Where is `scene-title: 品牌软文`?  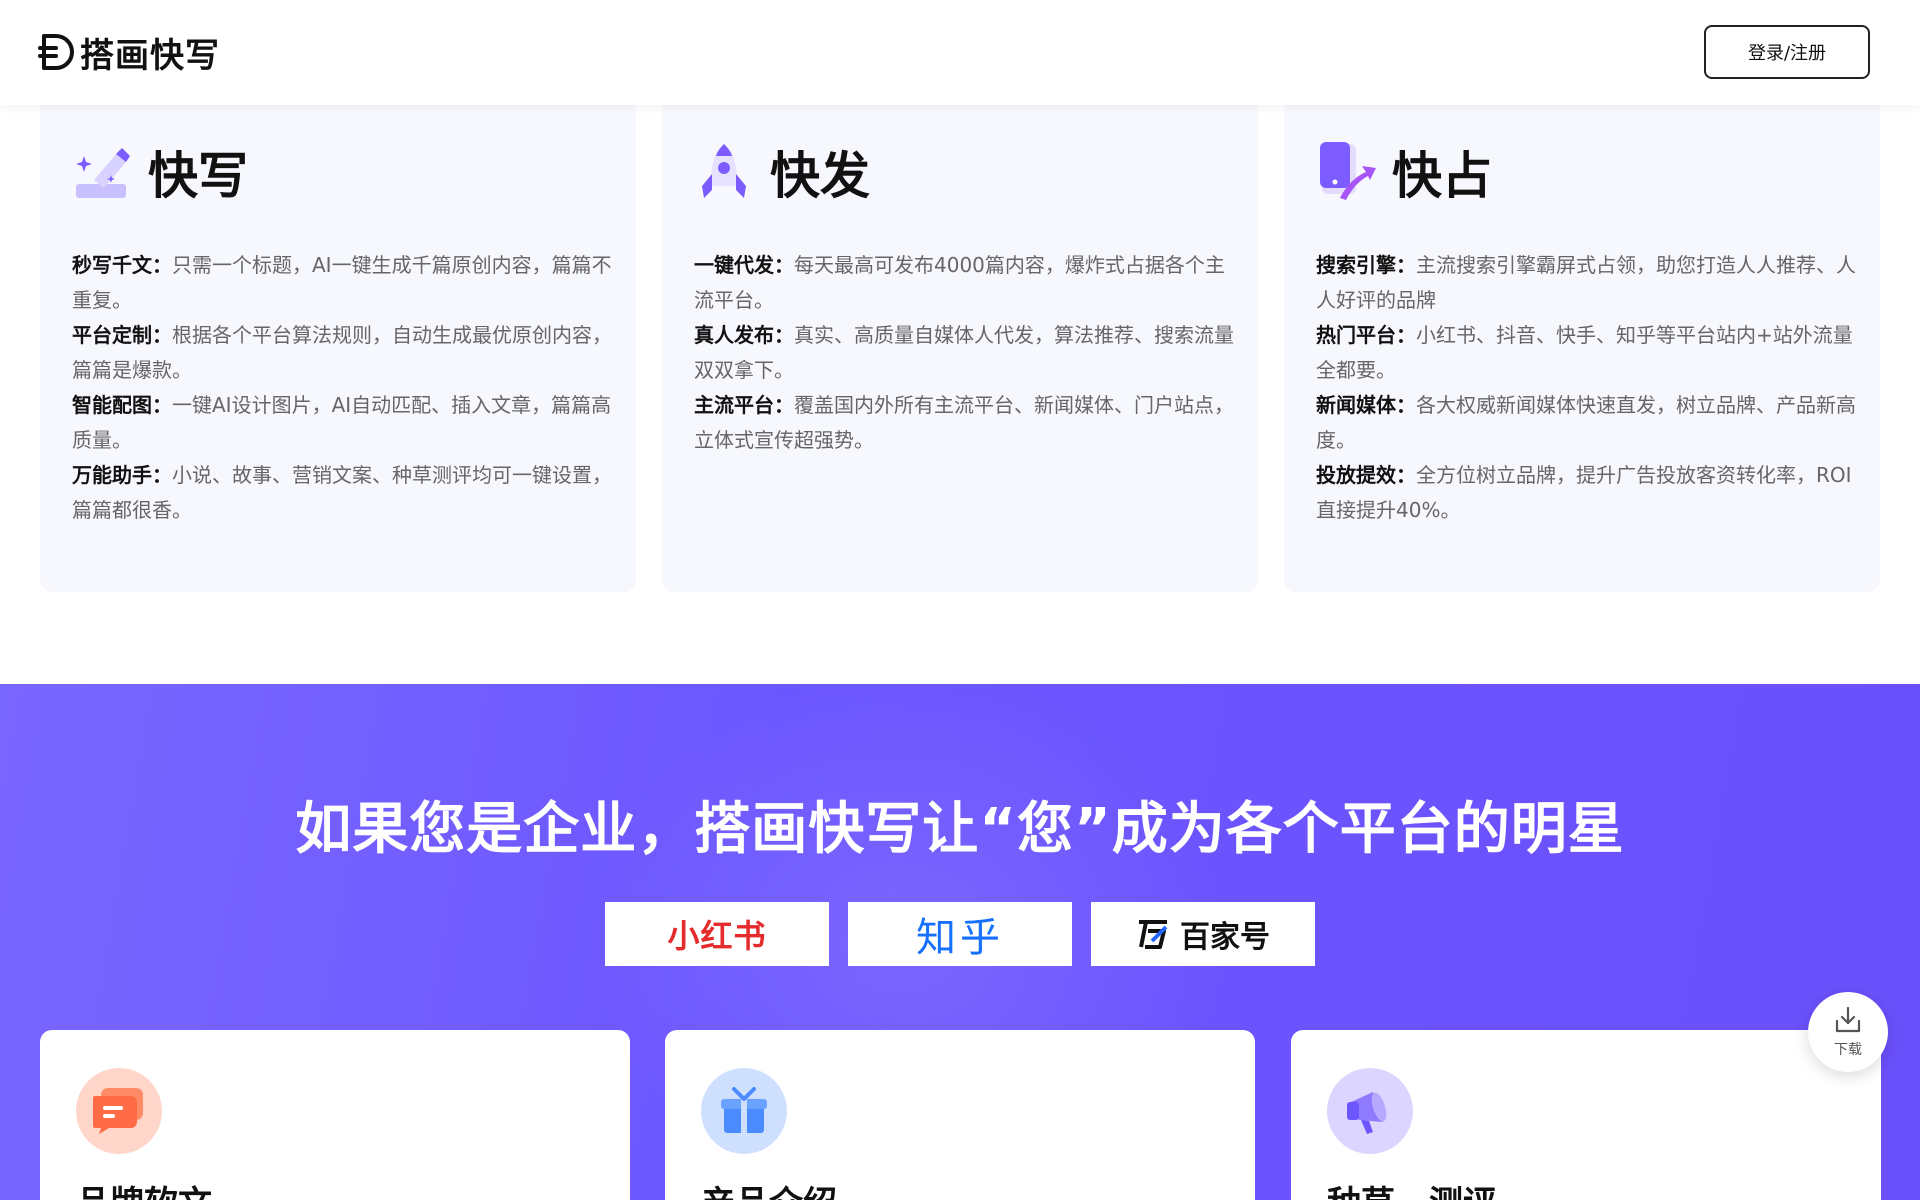 scene-title: 品牌软文 is located at coordinates (144, 1188).